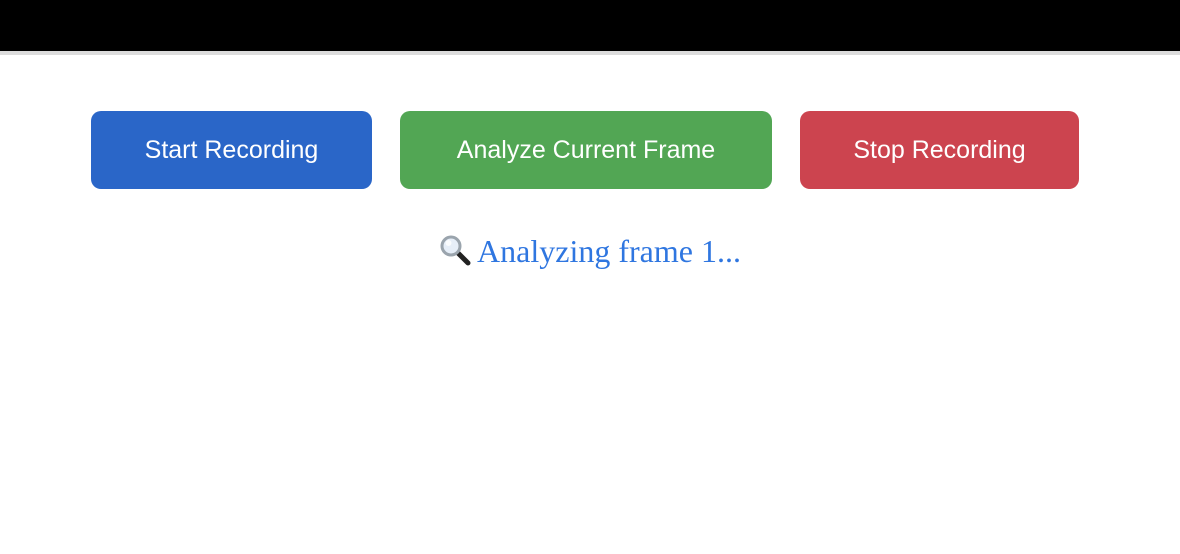 Image resolution: width=1180 pixels, height=554 pixels. I want to click on browser-top-bar, so click(590, 25).